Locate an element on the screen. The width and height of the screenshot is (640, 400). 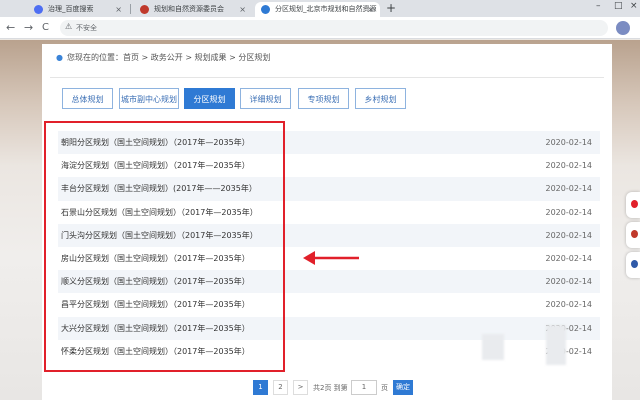
tab-overall-plan: 总体规划 is located at coordinates (87, 98).